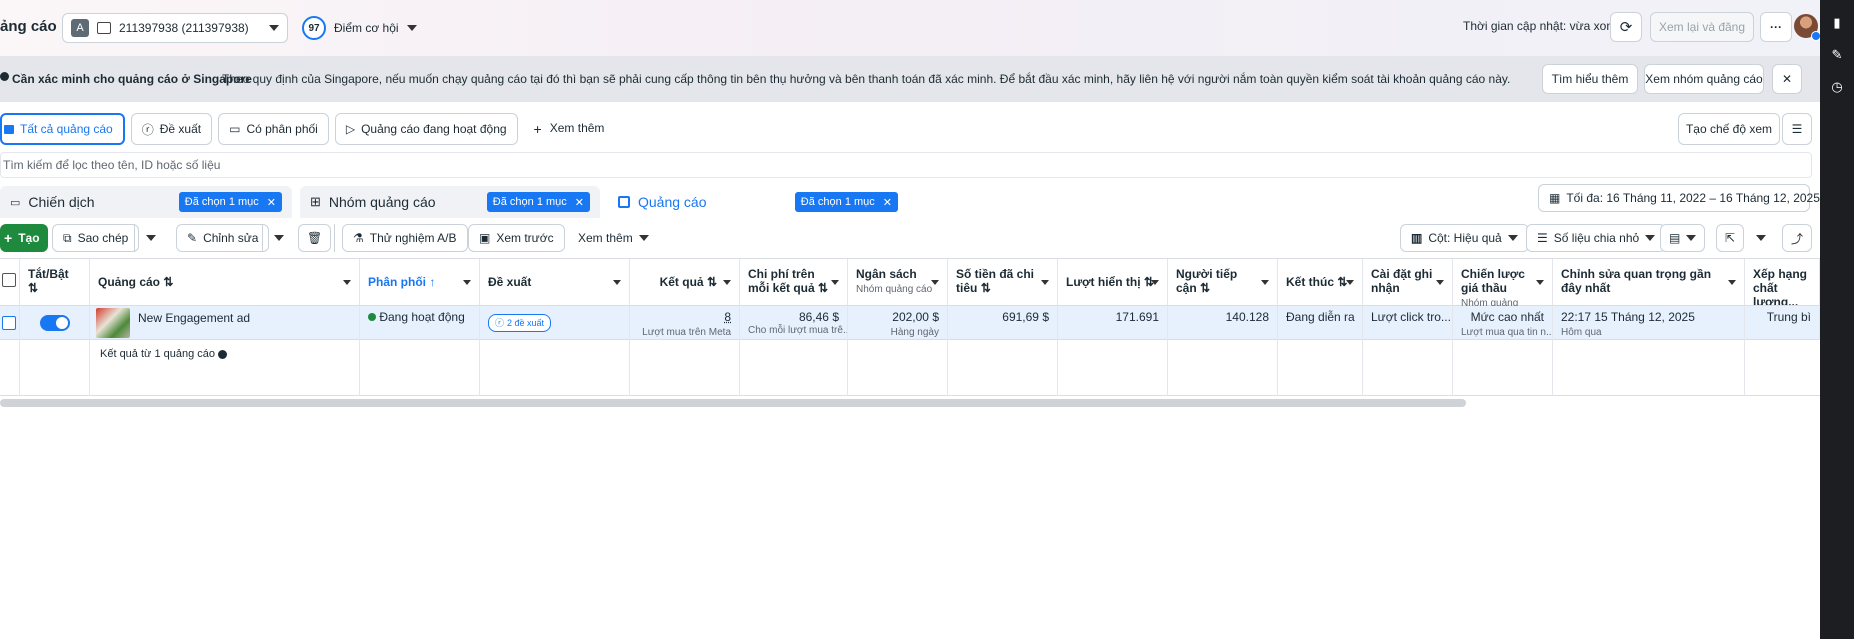  I want to click on column-bid-strategy: Chiến lược giá thầu Nhóm quảng cáo, so click(1503, 292).